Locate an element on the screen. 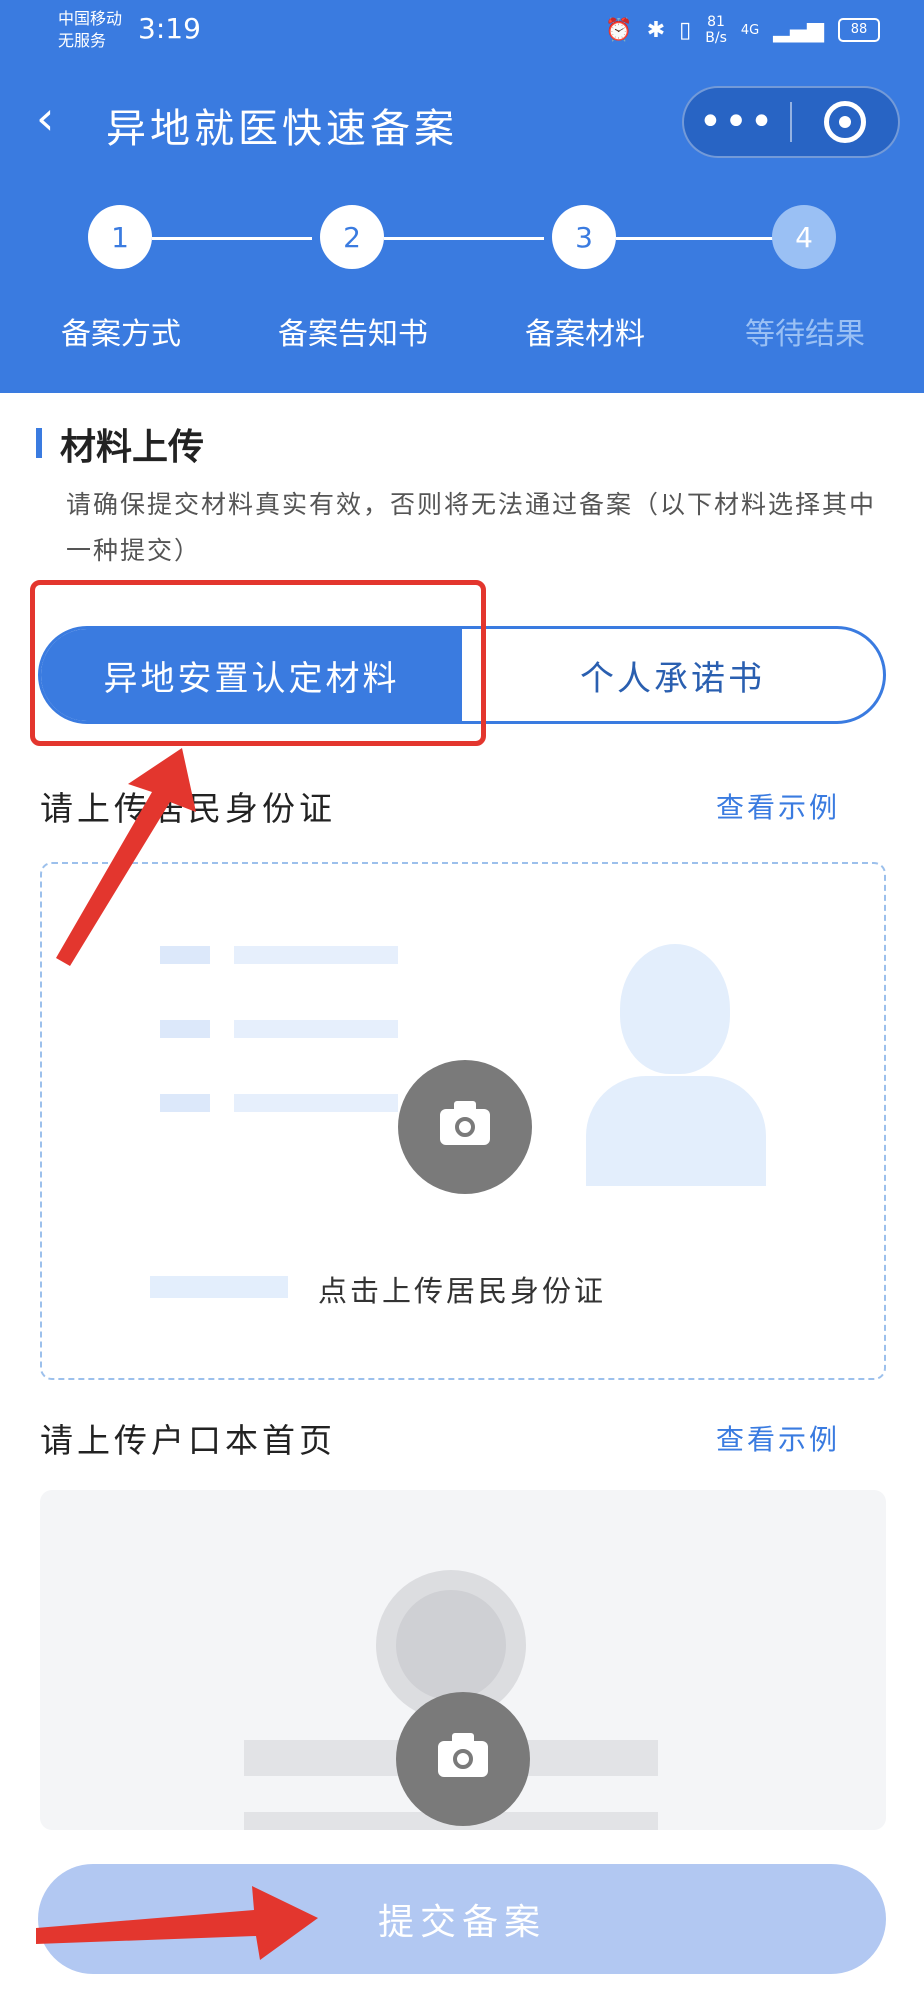 The image size is (924, 2003). close-miniprogram-button is located at coordinates (845, 122).